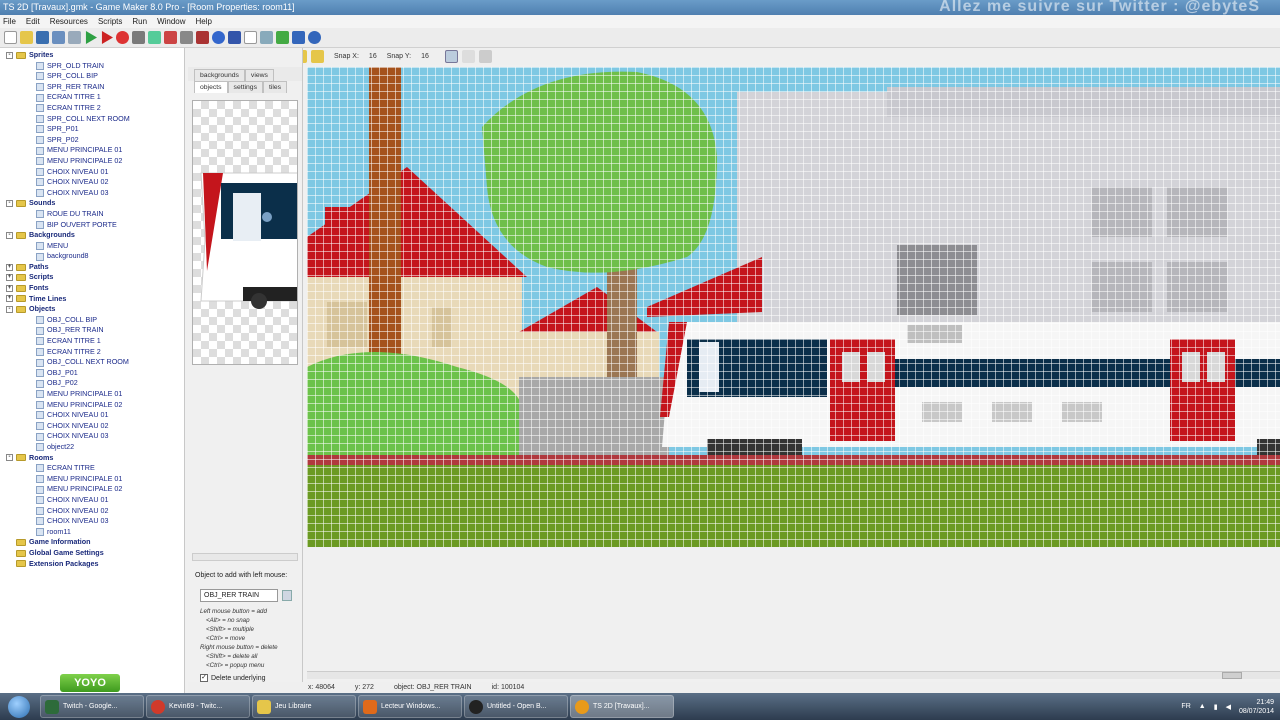 Image resolution: width=1280 pixels, height=720 pixels. What do you see at coordinates (95, 119) in the screenshot?
I see `tree-item: SPR_COLL NEXT ROOM` at bounding box center [95, 119].